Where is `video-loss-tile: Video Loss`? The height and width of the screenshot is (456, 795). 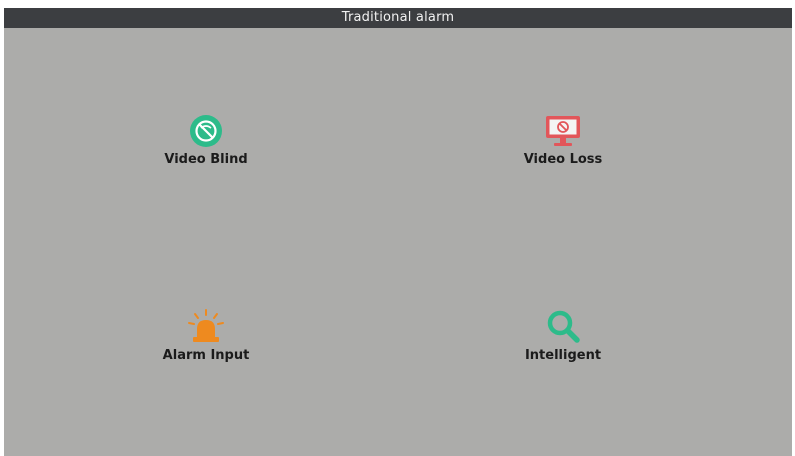
video-loss-tile: Video Loss is located at coordinates (563, 148).